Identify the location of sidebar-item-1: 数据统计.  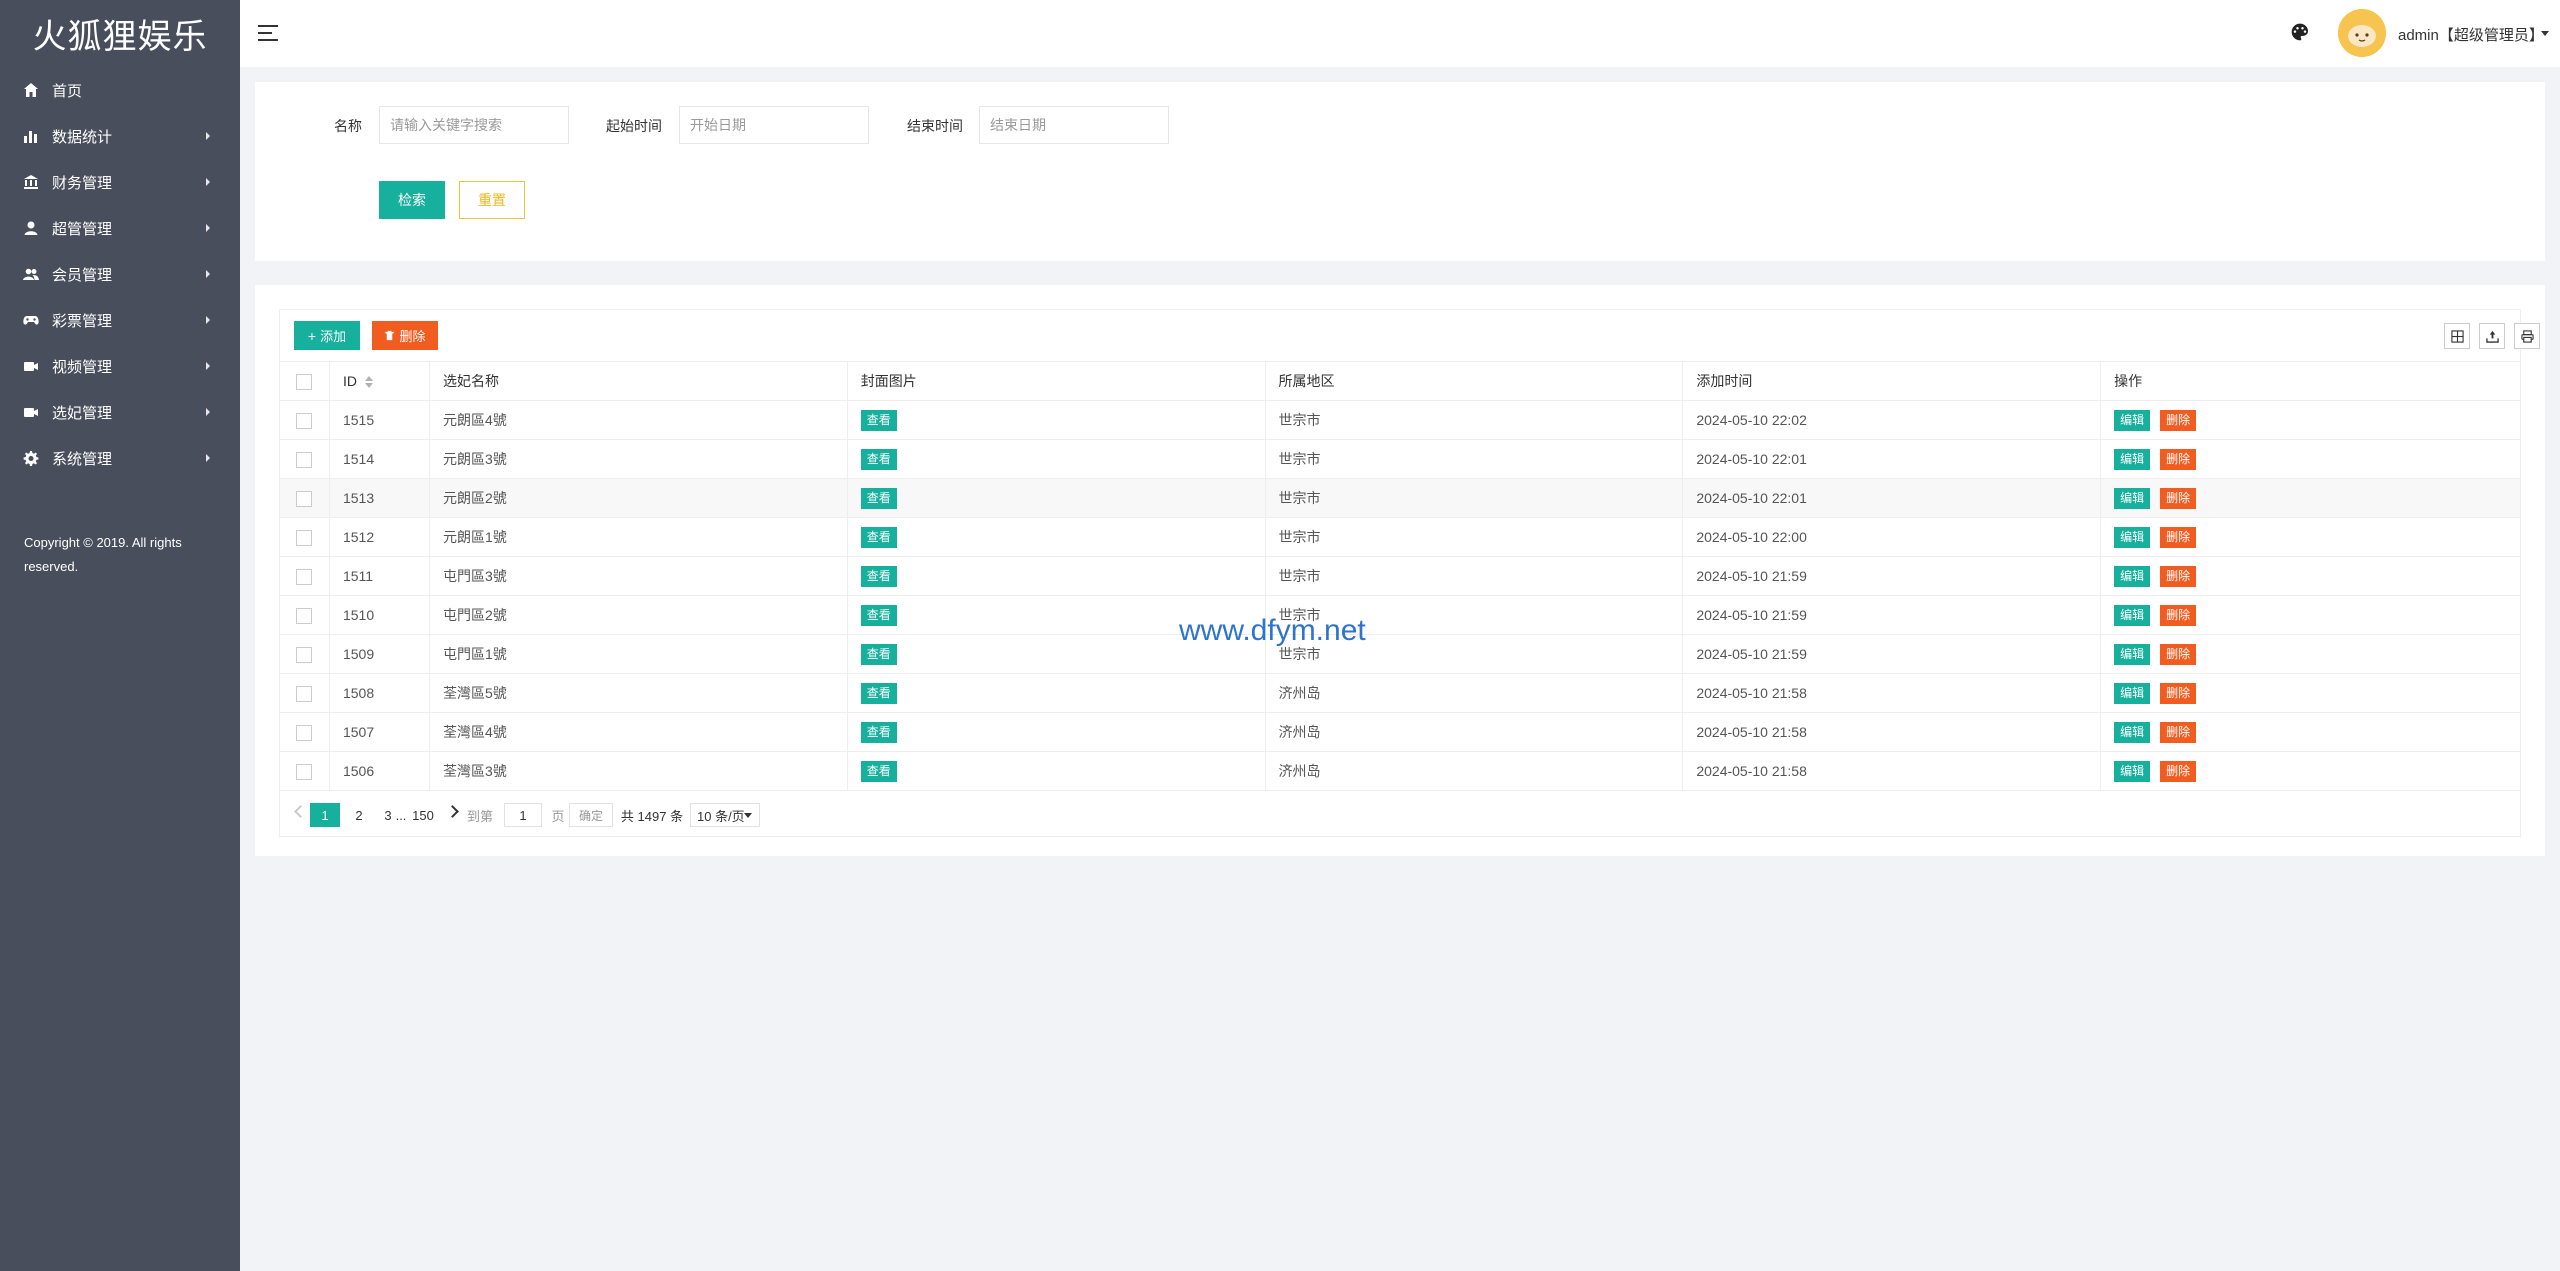
(120, 136).